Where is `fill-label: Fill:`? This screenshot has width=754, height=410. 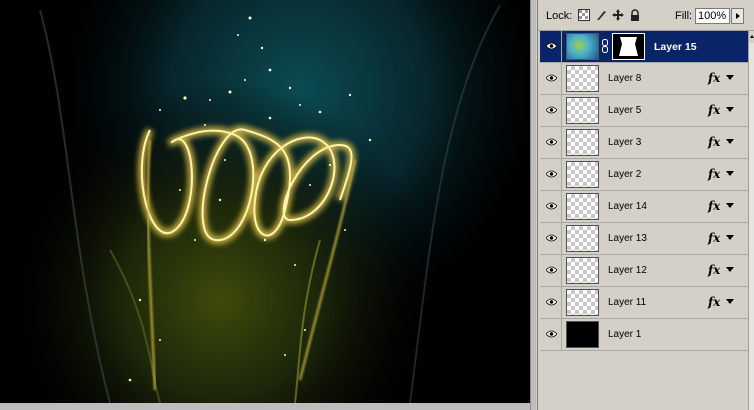 fill-label: Fill: is located at coordinates (684, 16).